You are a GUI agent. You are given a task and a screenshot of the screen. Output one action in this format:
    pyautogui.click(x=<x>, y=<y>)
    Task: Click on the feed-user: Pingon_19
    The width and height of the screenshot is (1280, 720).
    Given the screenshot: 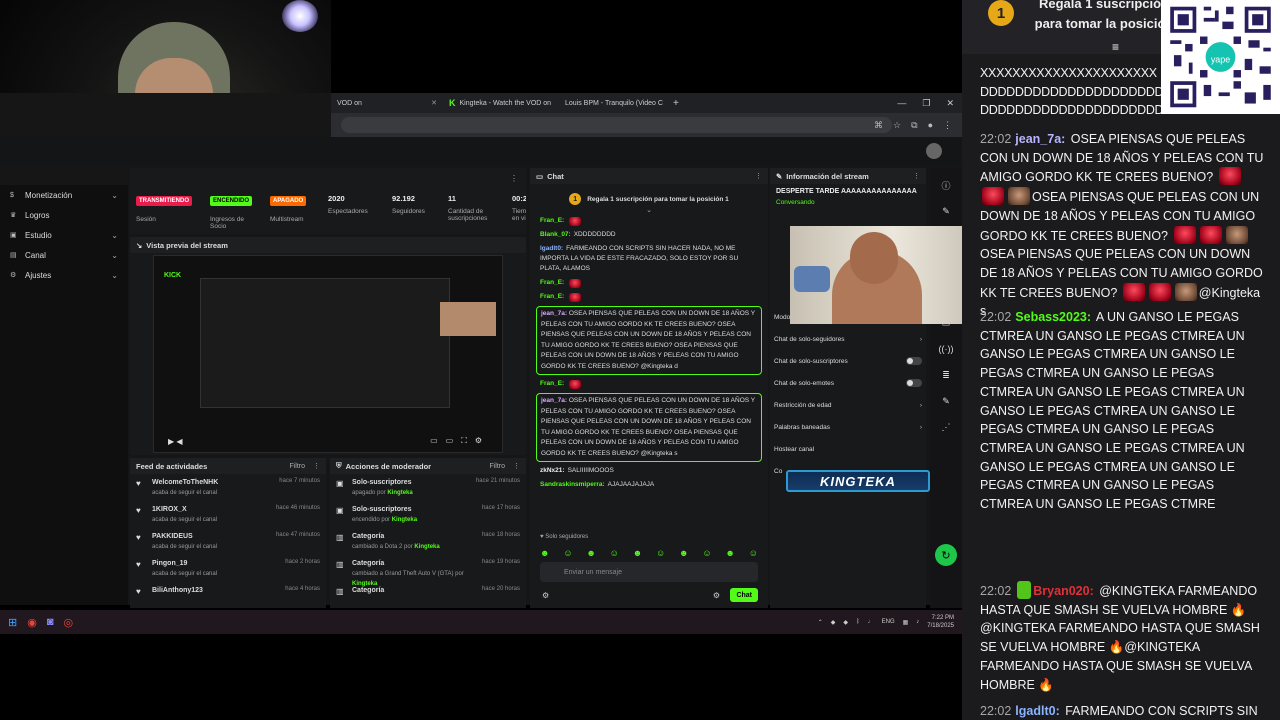 What is the action you would take?
    pyautogui.click(x=169, y=563)
    